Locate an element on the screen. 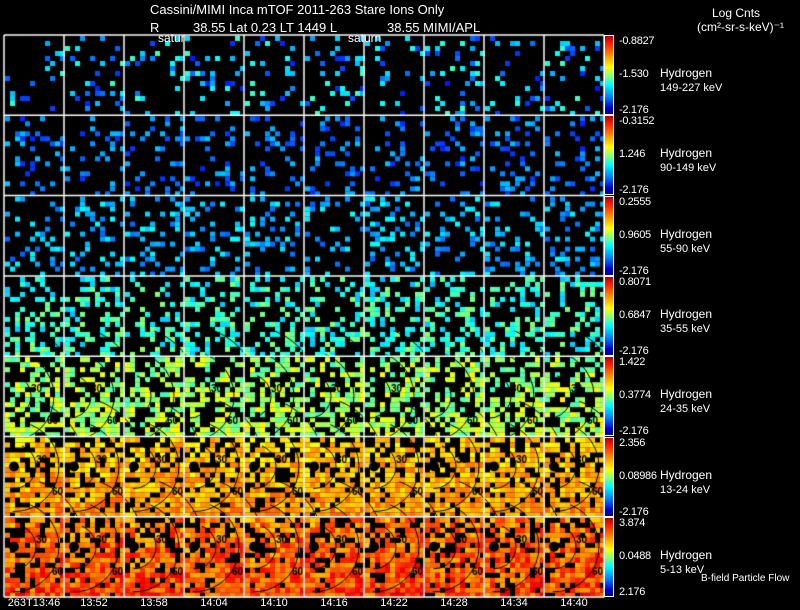 This screenshot has width=800, height=610. colorbar-mid-label: -1.530 is located at coordinates (634, 74).